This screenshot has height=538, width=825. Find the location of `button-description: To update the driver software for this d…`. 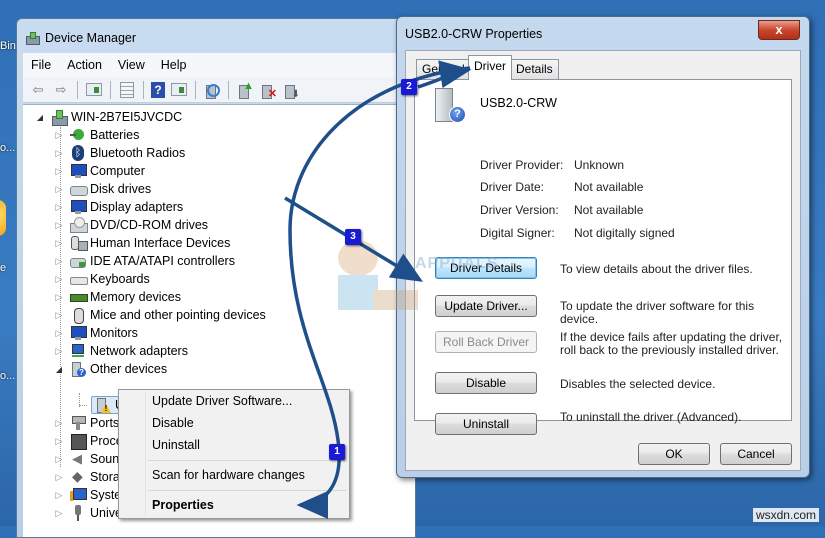

button-description: To update the driver software for this d… is located at coordinates (657, 312).